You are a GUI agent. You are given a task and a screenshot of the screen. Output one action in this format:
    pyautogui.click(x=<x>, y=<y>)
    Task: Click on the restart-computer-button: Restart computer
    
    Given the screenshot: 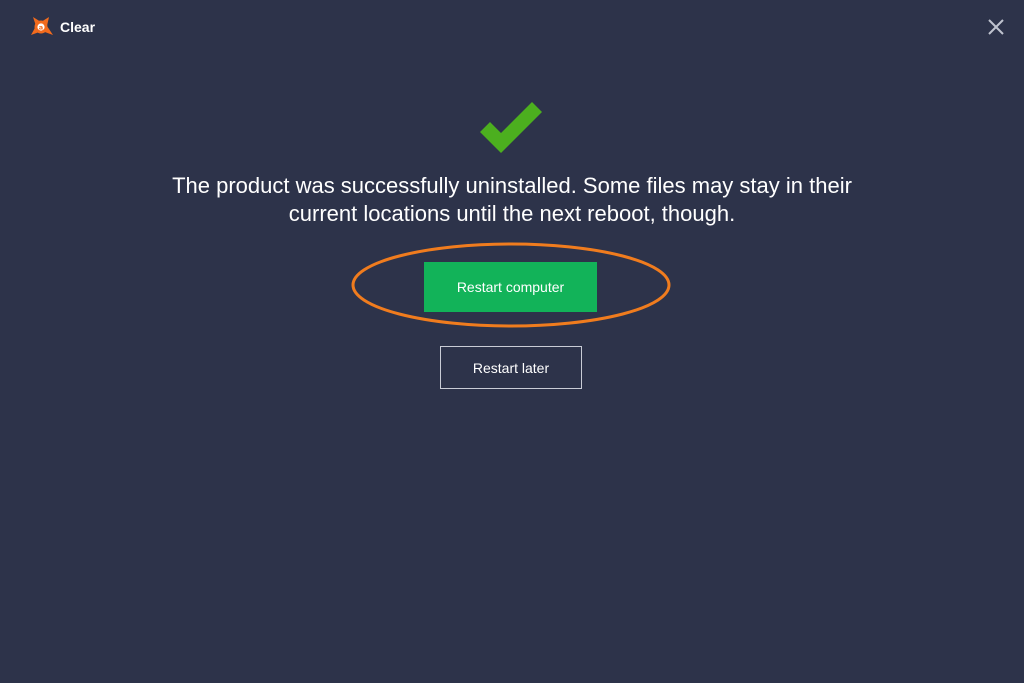 What is the action you would take?
    pyautogui.click(x=510, y=287)
    